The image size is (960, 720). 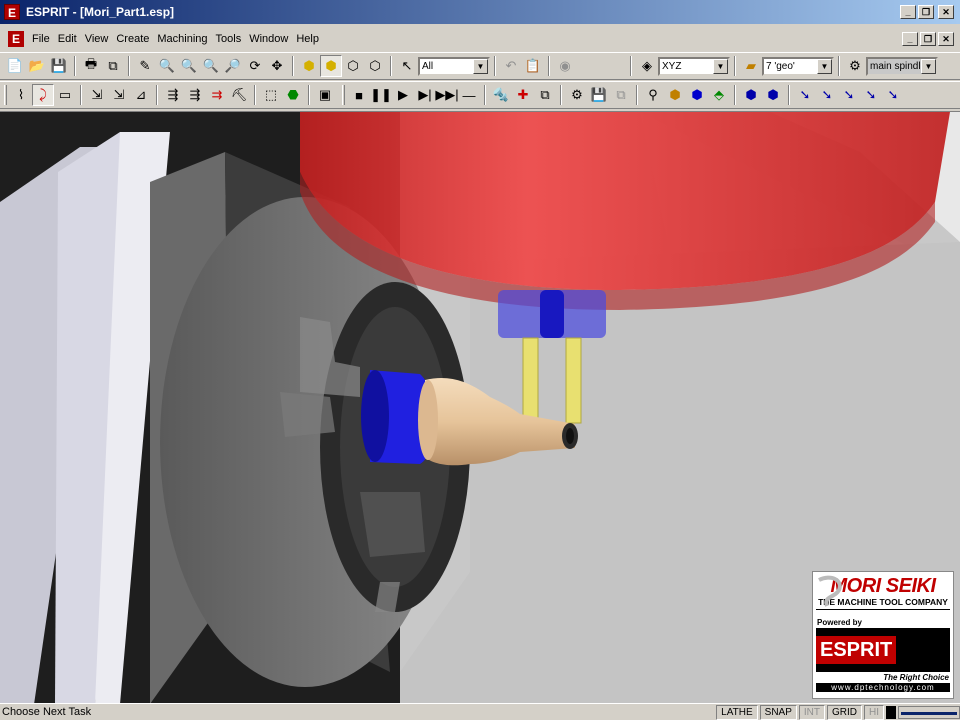 What do you see at coordinates (325, 95) in the screenshot?
I see `simulation-icon: ▣` at bounding box center [325, 95].